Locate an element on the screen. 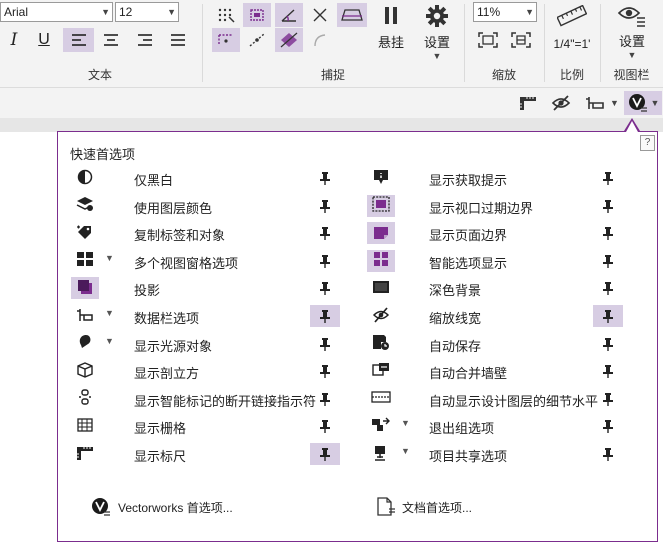 The image size is (663, 548). underline-button: U is located at coordinates (44, 40).